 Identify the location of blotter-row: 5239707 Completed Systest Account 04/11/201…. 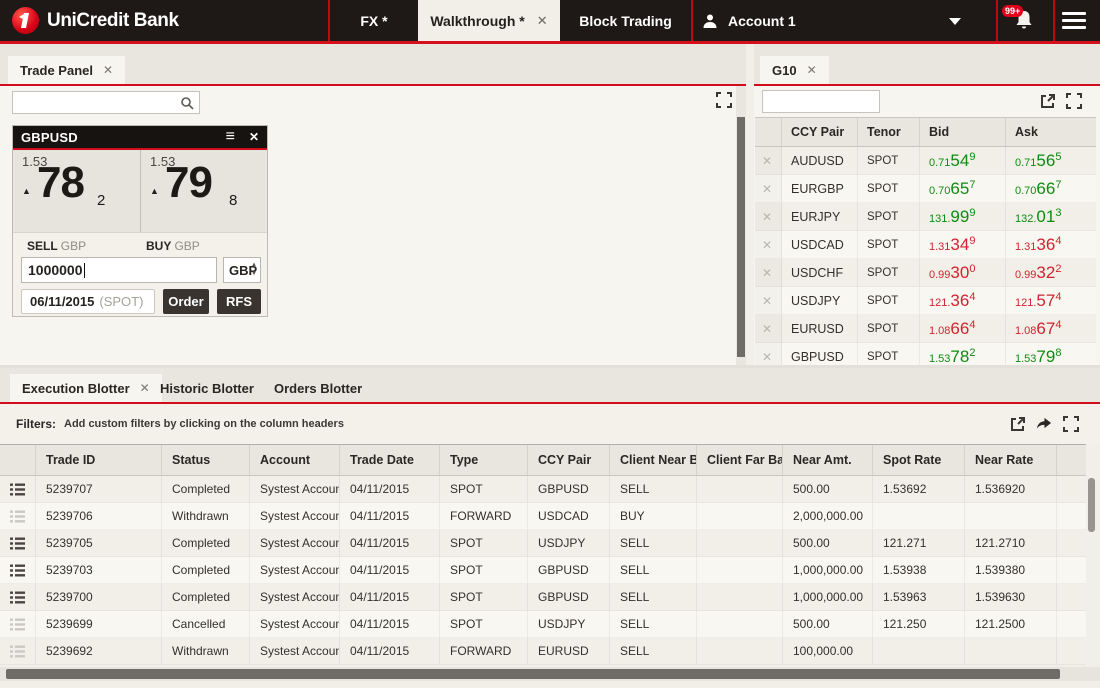
(543, 489).